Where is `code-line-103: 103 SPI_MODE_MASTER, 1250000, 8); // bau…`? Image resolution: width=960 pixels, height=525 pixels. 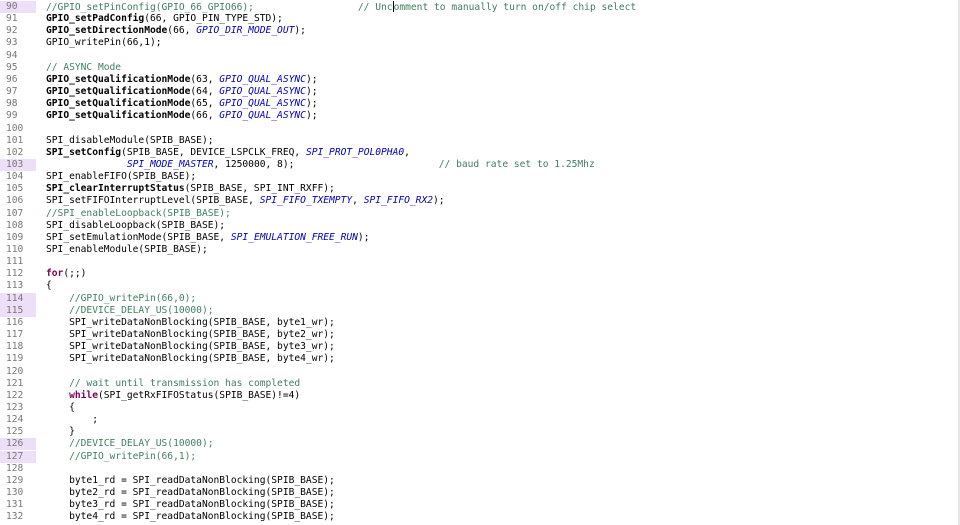
code-line-103: 103 SPI_MODE_MASTER, 1250000, 8); // bau… is located at coordinates (480, 164).